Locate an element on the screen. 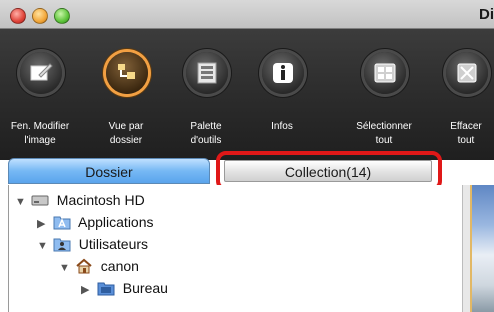 Image resolution: width=494 pixels, height=312 pixels. tree-item-label: canon is located at coordinates (119, 266).